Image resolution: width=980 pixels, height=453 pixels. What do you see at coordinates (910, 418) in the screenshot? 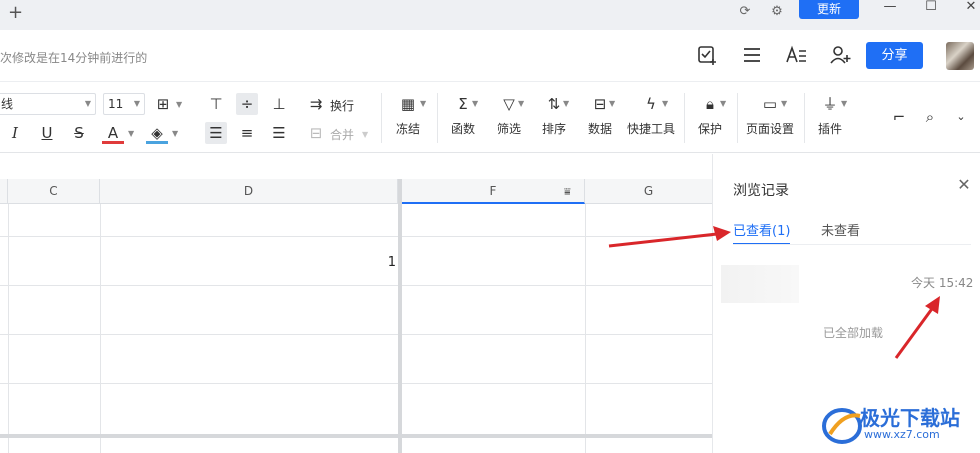
I see `watermark-text: 极光下载站` at bounding box center [910, 418].